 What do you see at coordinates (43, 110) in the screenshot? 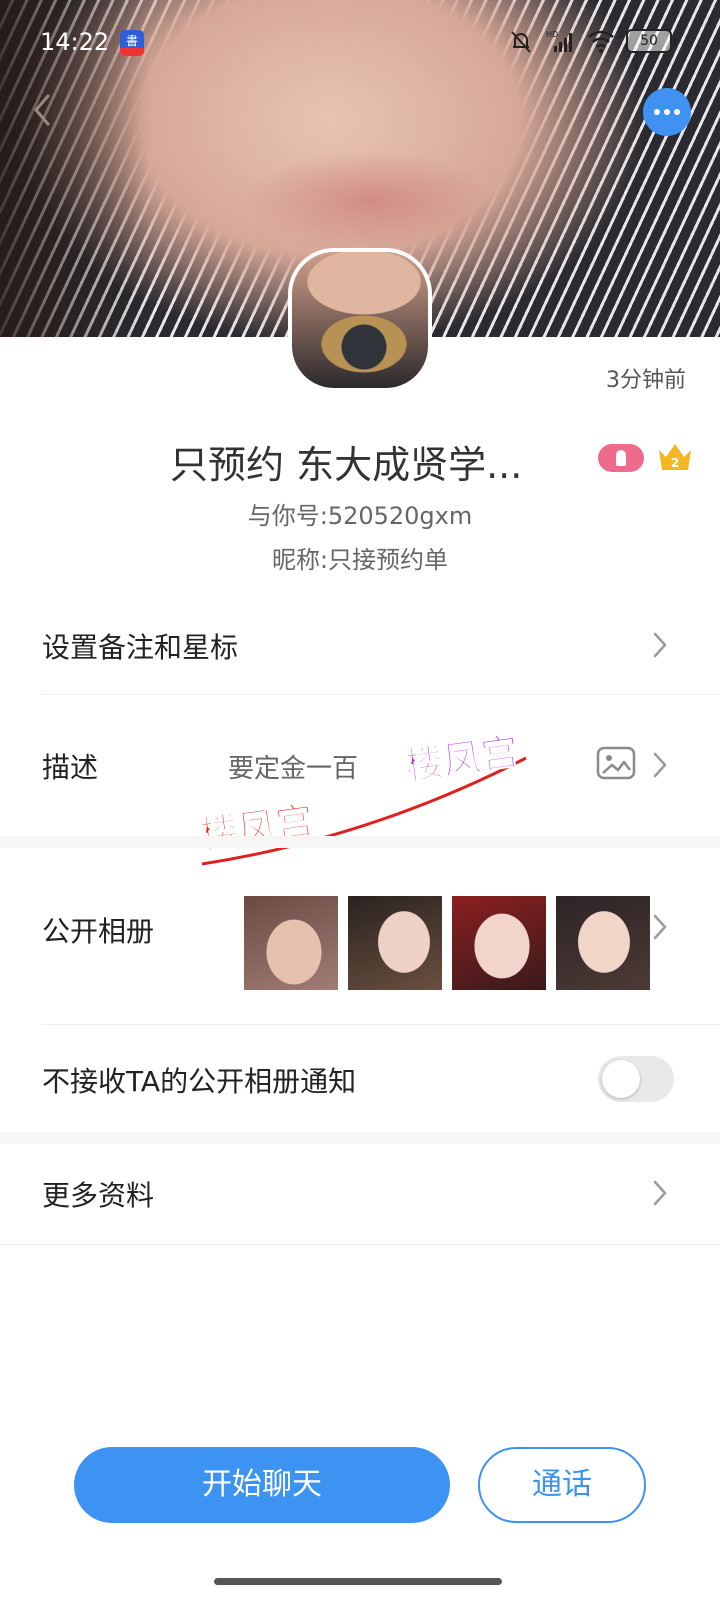
I see `back-arrow-icon` at bounding box center [43, 110].